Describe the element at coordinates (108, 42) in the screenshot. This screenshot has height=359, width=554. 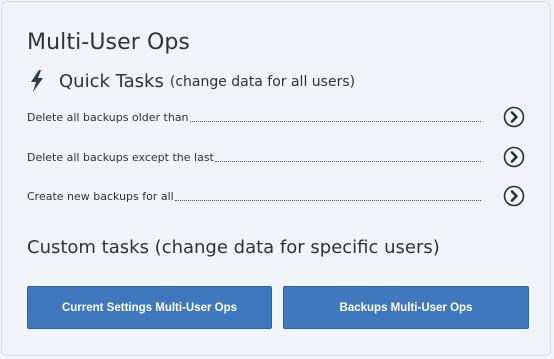
I see `page-title: Multi-User Ops` at that location.